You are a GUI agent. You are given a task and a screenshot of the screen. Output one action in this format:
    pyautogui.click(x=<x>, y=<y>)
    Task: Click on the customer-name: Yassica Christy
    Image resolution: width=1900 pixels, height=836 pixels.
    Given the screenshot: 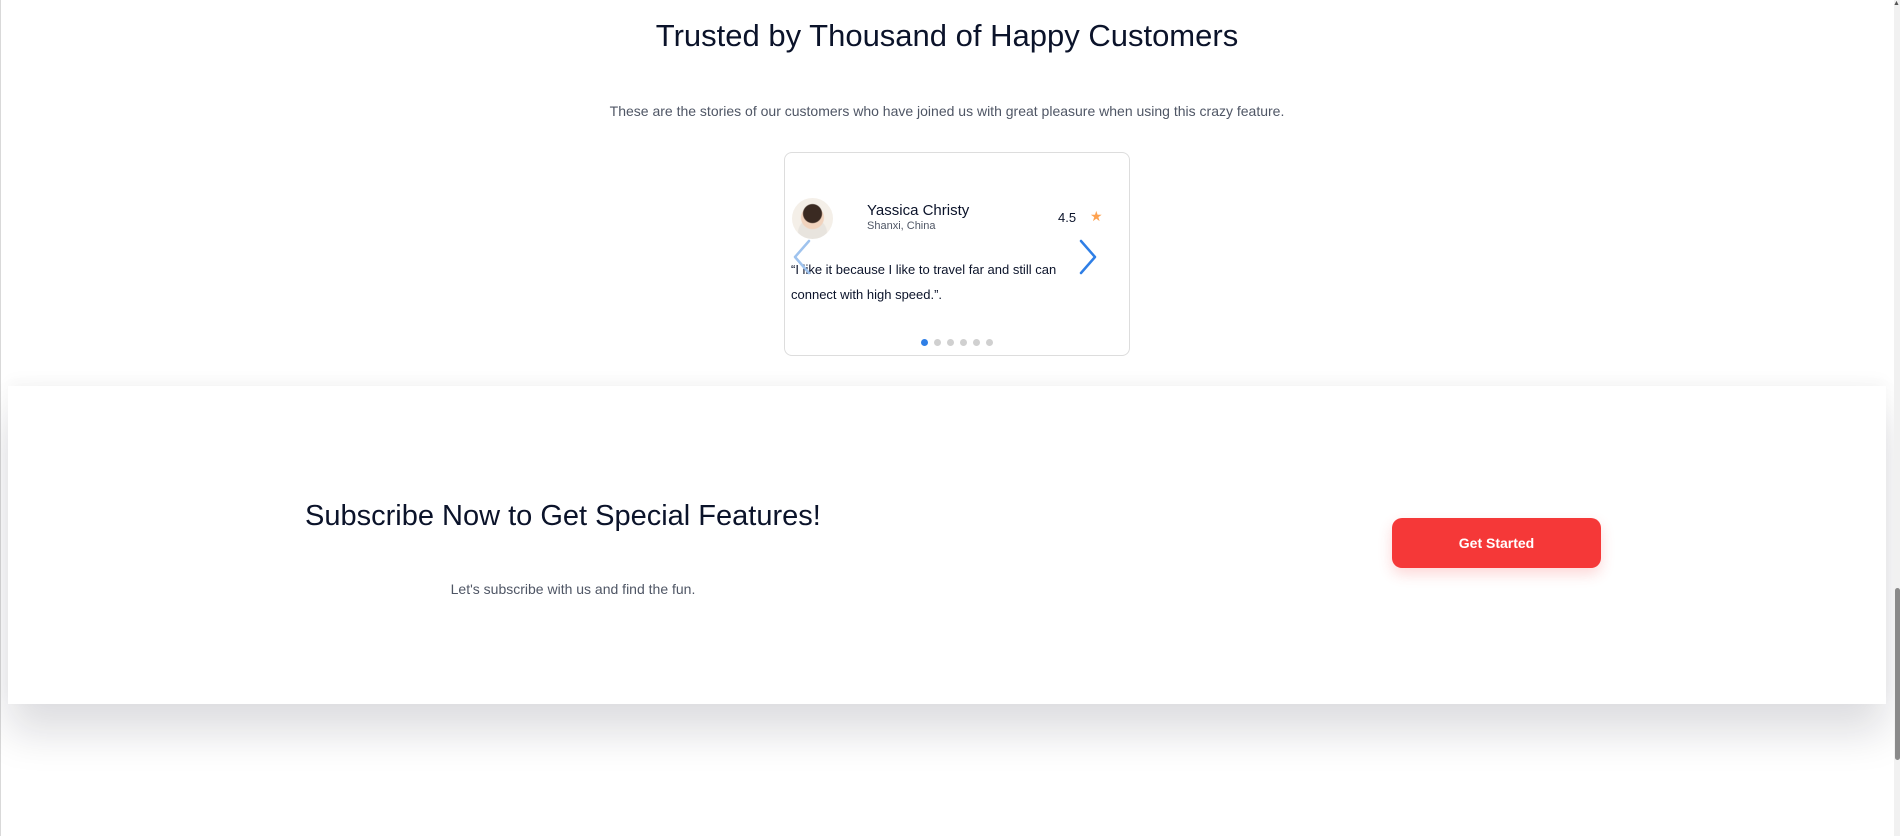 What is the action you would take?
    pyautogui.click(x=918, y=210)
    